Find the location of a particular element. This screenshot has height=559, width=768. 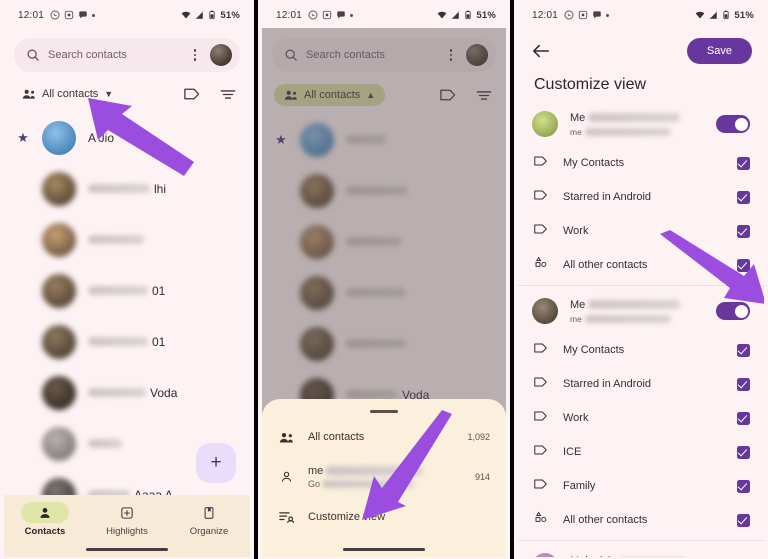

account-email: me is located at coordinates (576, 131).